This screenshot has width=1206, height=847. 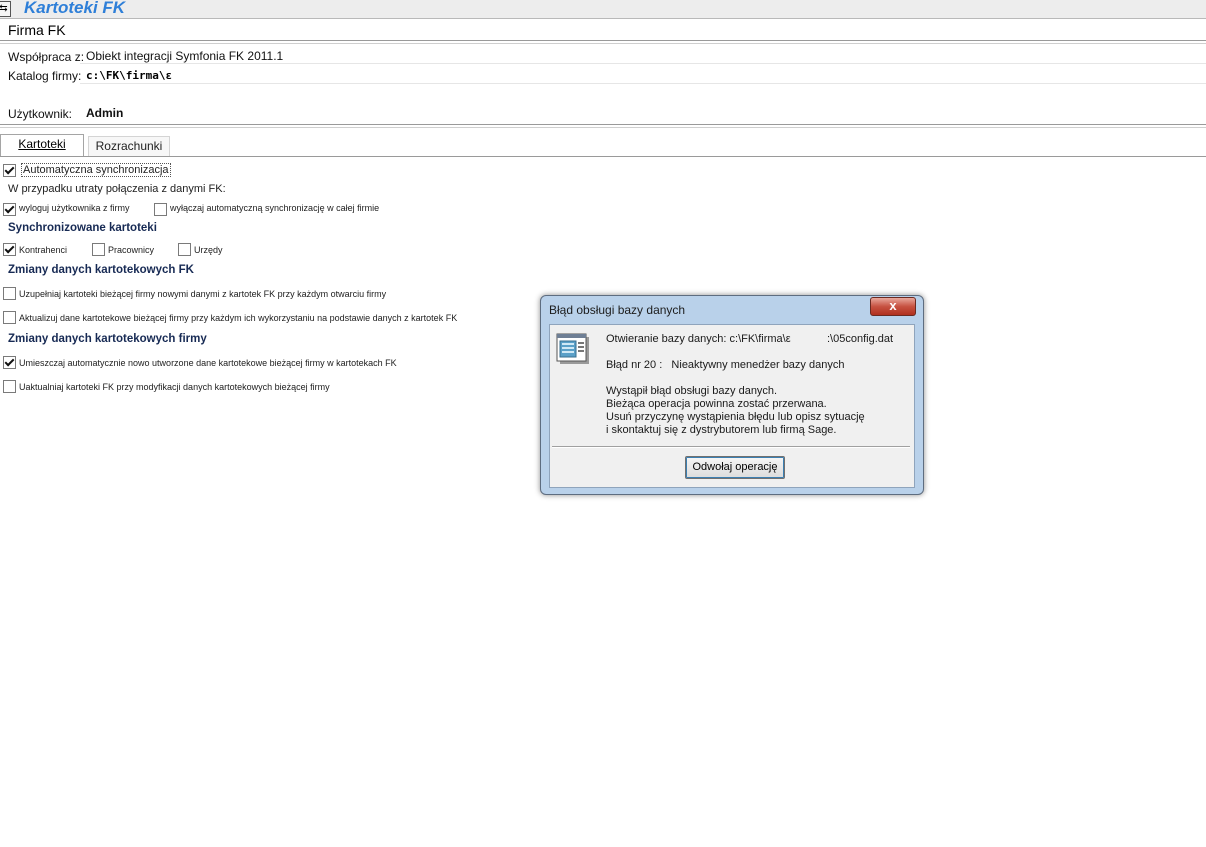 I want to click on restore-icon: ⇆, so click(x=5, y=9).